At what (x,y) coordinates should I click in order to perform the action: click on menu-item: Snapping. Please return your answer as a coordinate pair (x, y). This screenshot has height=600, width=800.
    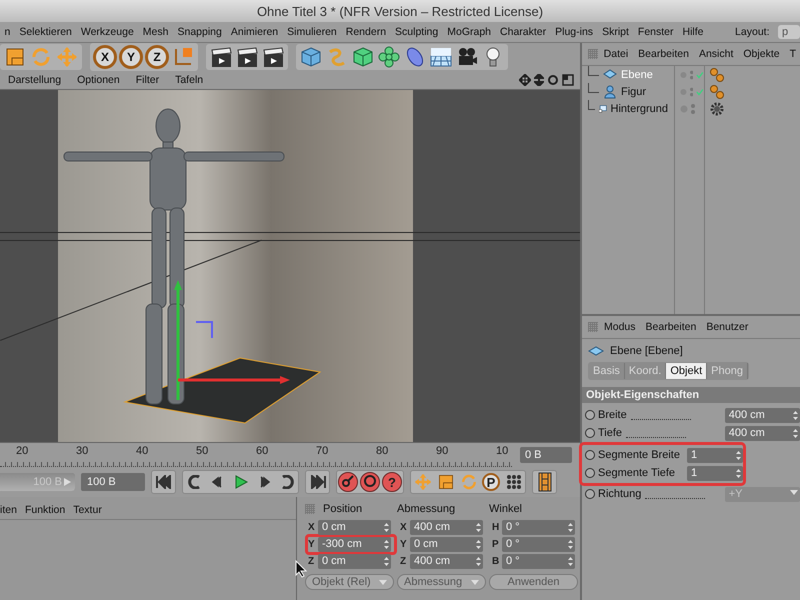
    Looking at the image, I should click on (199, 32).